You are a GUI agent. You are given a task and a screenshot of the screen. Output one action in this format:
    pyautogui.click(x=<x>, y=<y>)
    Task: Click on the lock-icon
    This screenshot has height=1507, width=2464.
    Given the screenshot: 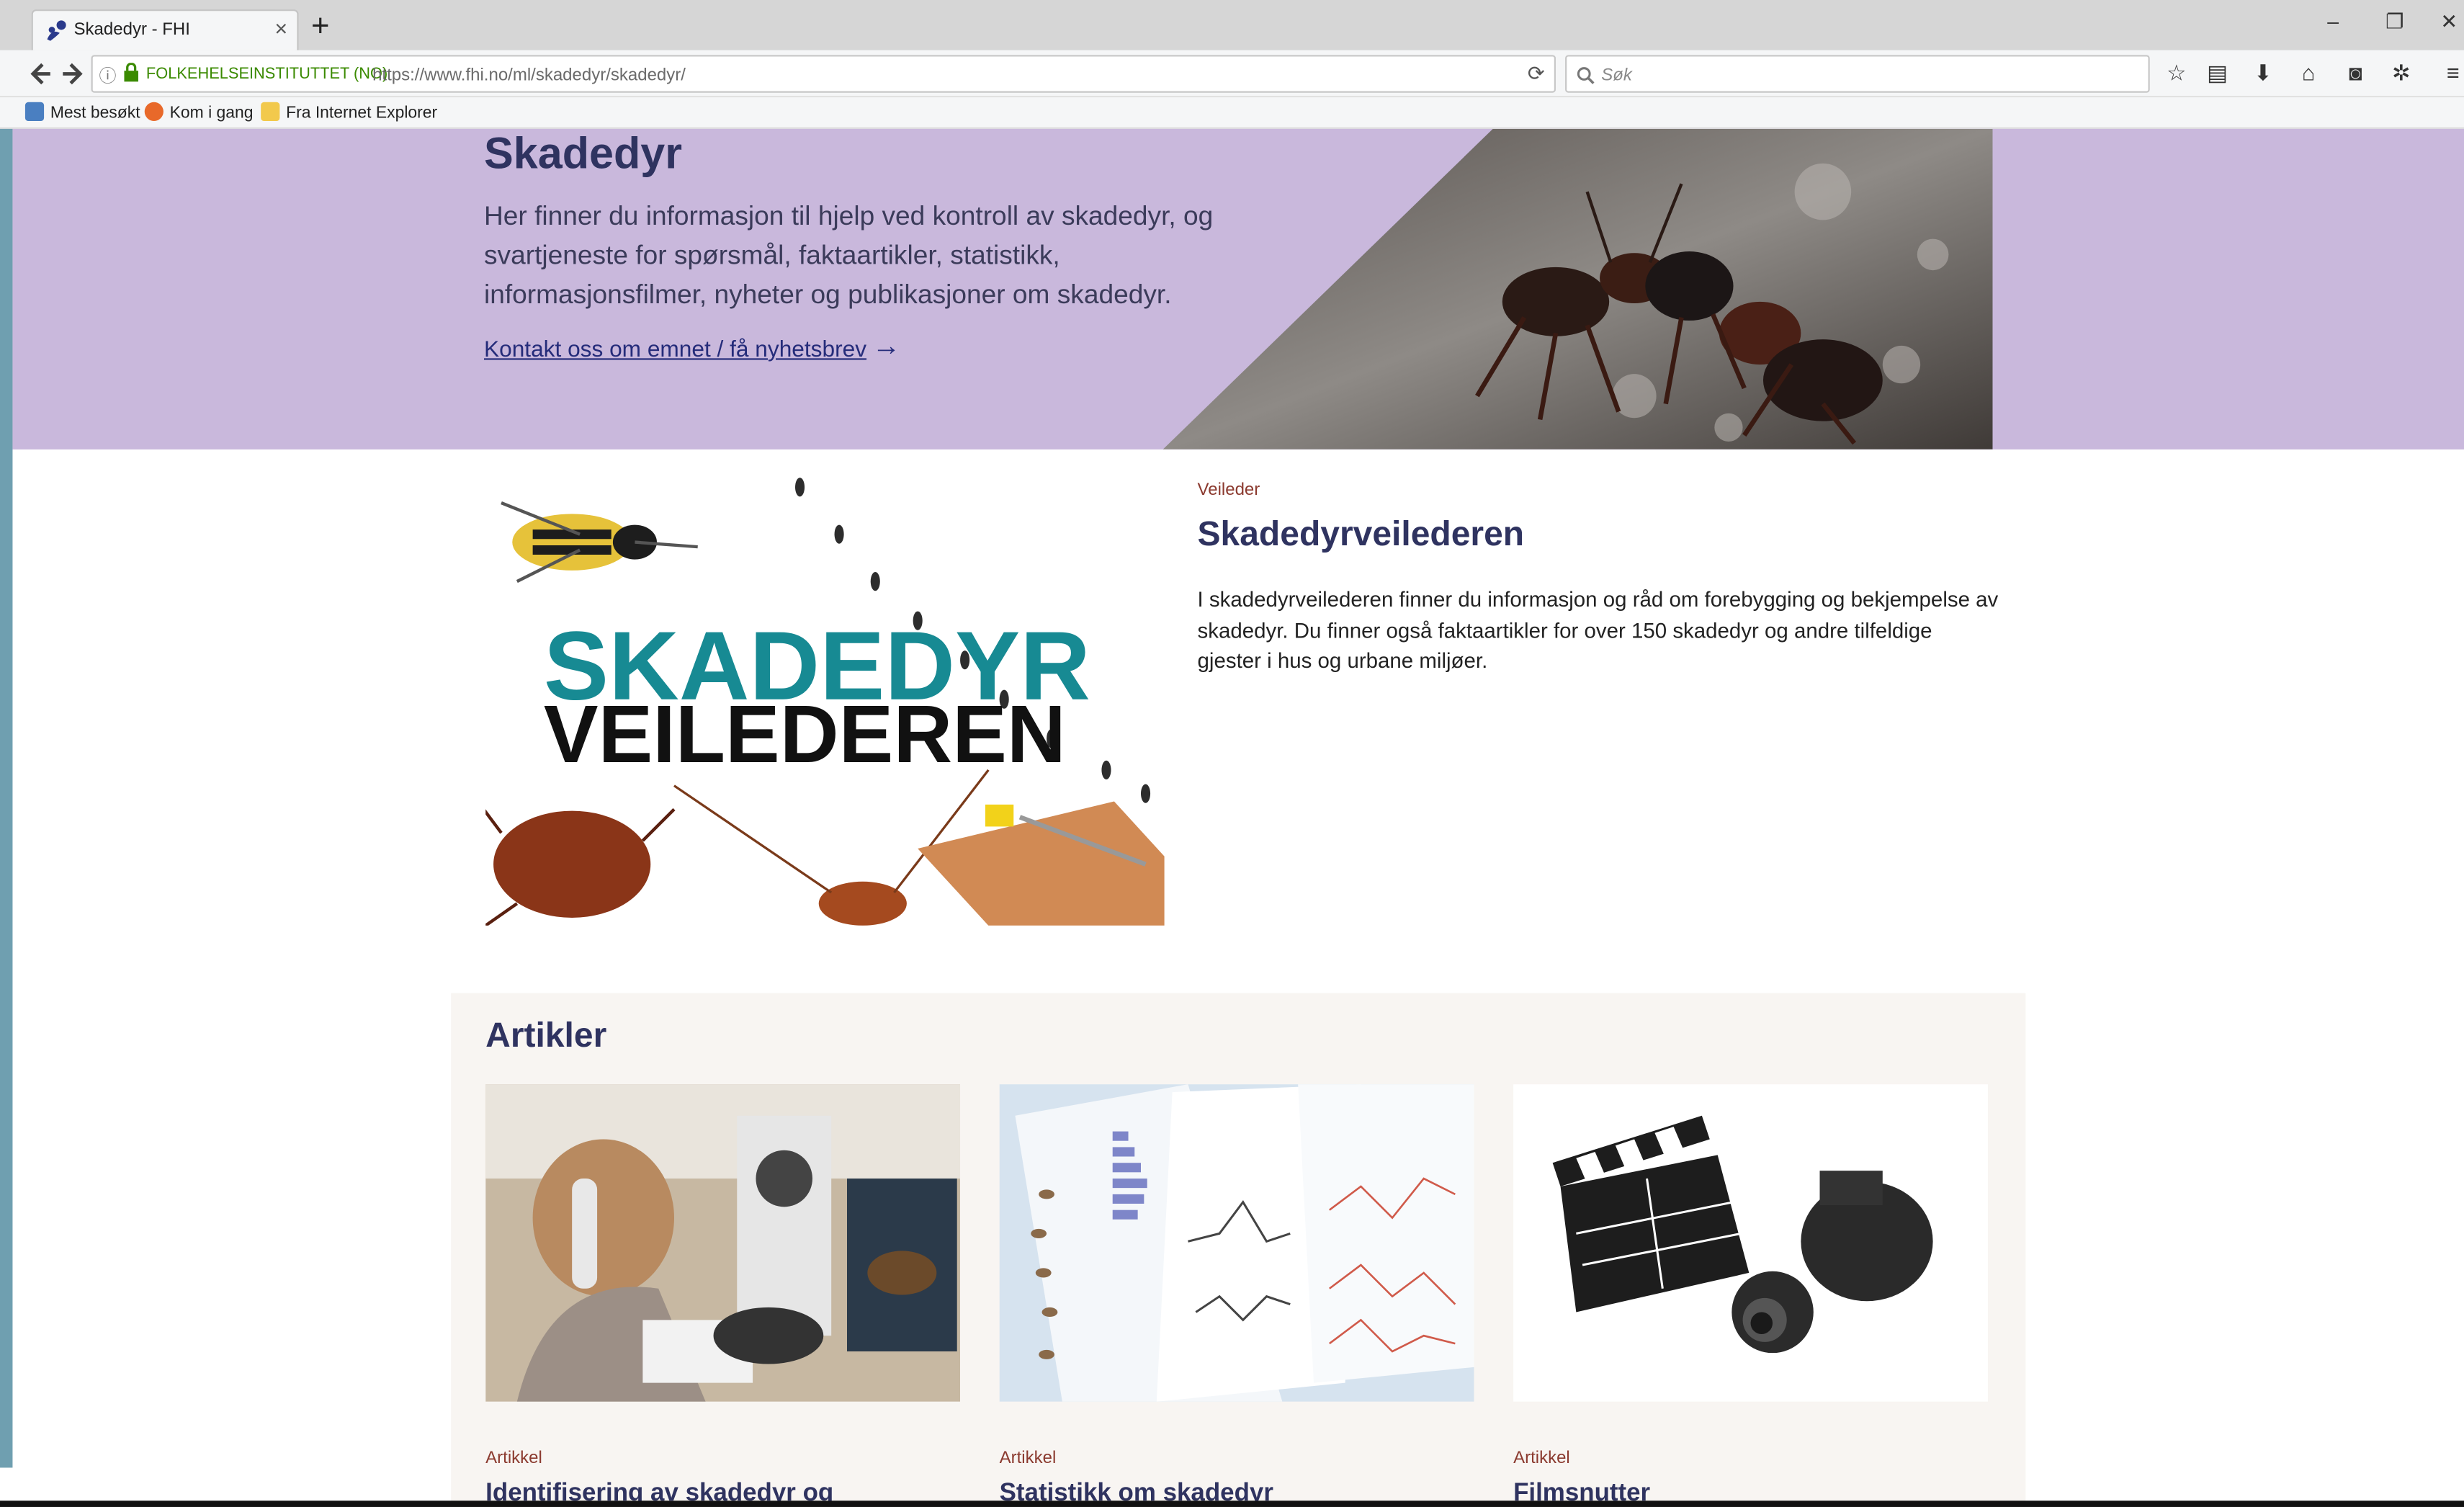 What is the action you would take?
    pyautogui.click(x=131, y=72)
    